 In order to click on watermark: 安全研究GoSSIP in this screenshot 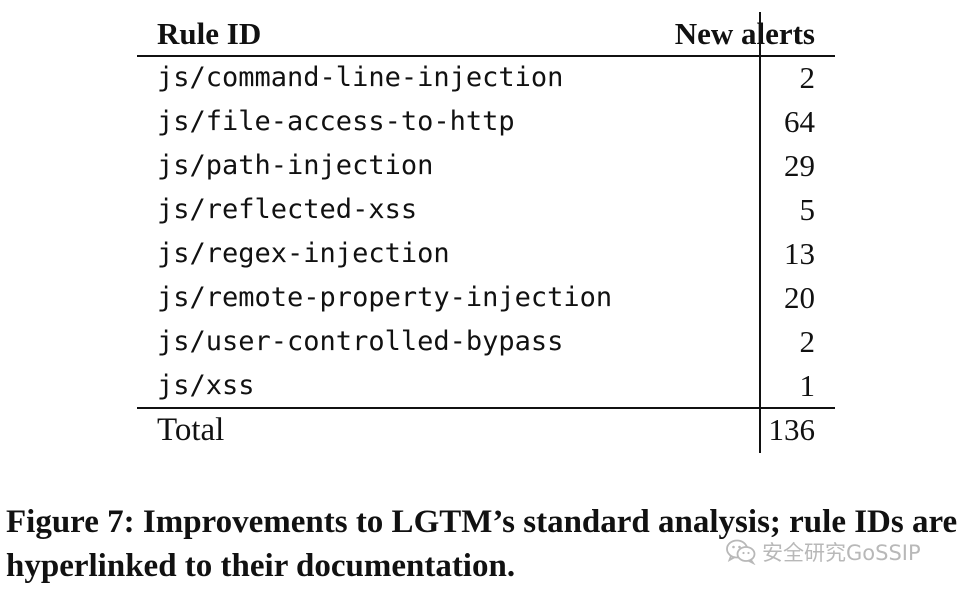, I will do `click(823, 552)`.